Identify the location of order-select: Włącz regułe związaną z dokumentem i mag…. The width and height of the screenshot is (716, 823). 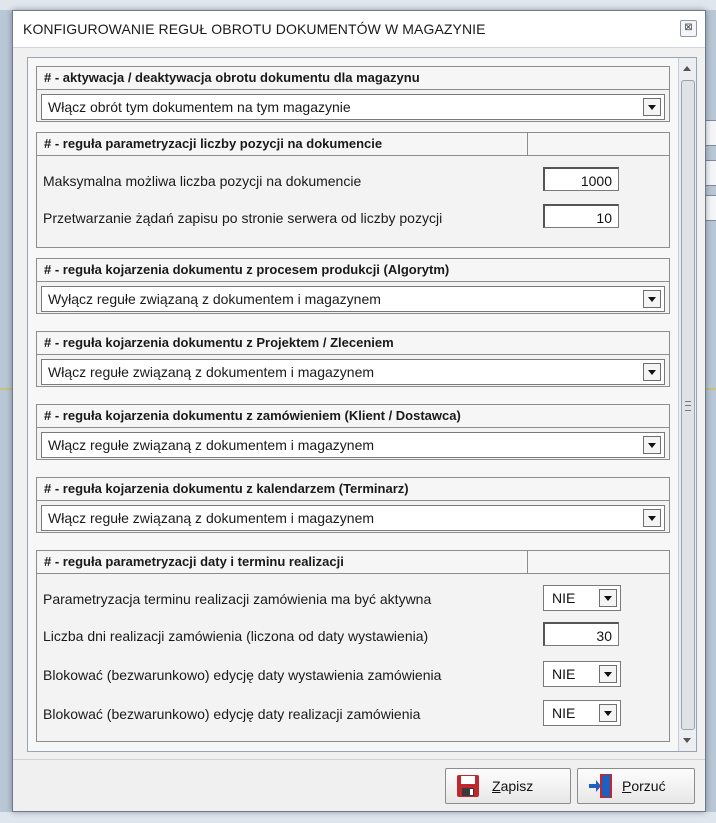
(353, 445).